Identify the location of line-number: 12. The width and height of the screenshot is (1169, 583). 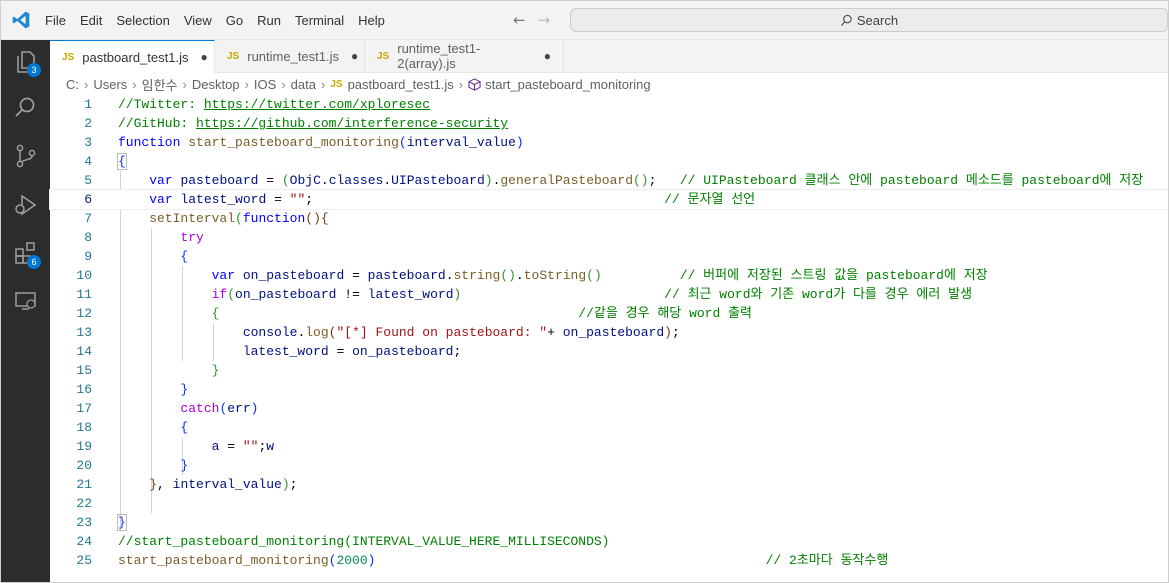
(84, 313).